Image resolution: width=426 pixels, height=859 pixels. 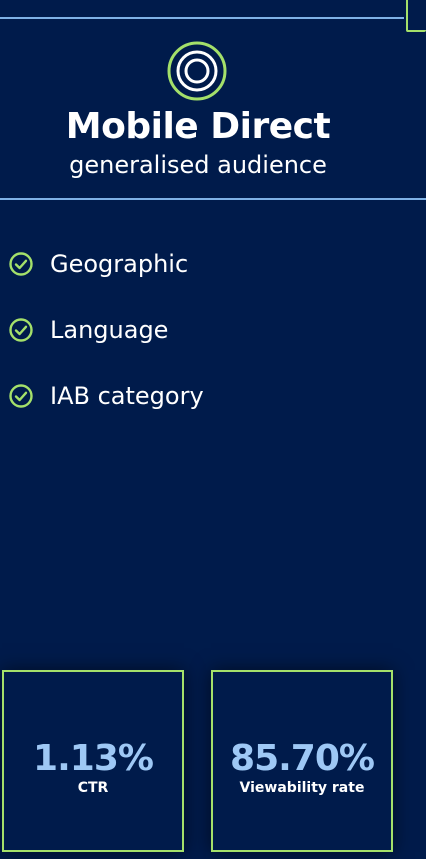 What do you see at coordinates (198, 165) in the screenshot?
I see `page-subtitle: generalised audience` at bounding box center [198, 165].